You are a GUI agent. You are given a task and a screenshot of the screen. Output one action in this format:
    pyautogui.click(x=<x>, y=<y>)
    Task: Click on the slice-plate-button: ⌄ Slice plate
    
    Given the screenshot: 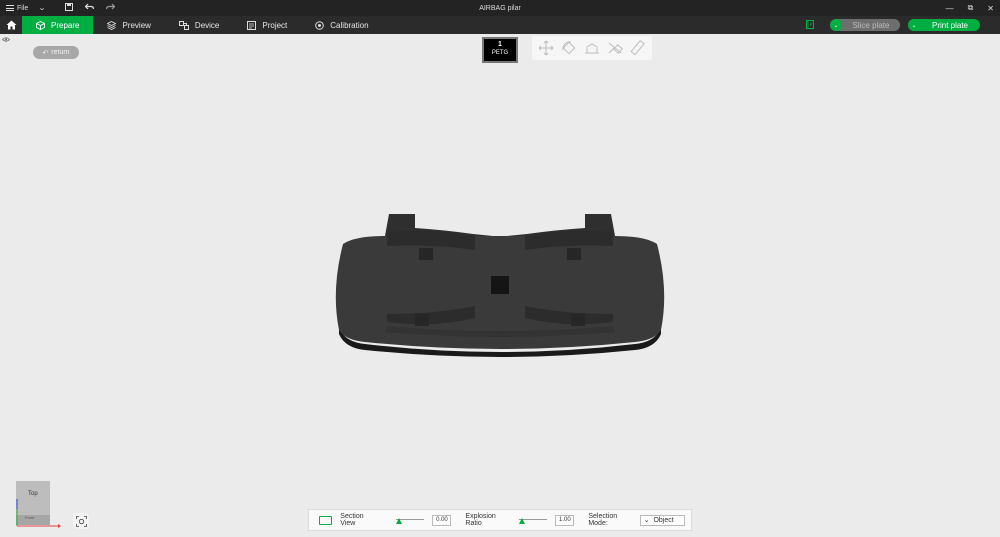 What is the action you would take?
    pyautogui.click(x=865, y=25)
    